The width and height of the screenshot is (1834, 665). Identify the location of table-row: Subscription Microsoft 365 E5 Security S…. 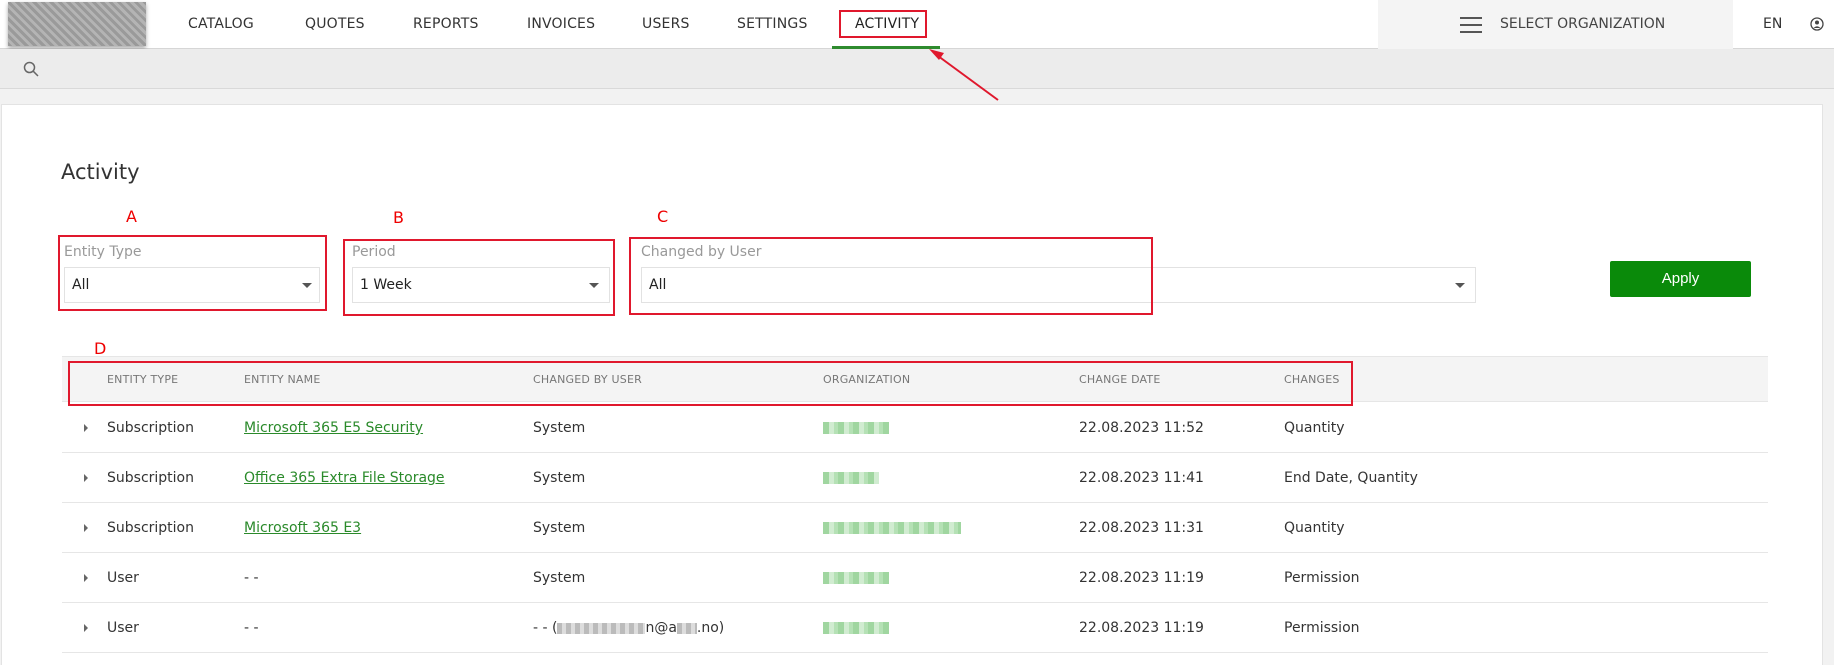
(915, 428).